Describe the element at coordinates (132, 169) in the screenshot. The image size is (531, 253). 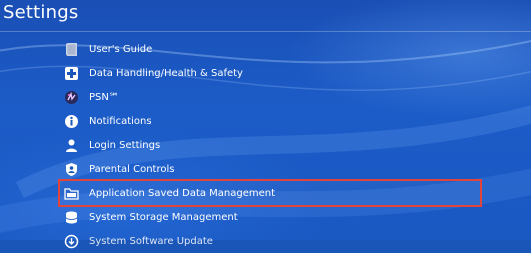
I see `menu-item-label: Parental Controls` at that location.